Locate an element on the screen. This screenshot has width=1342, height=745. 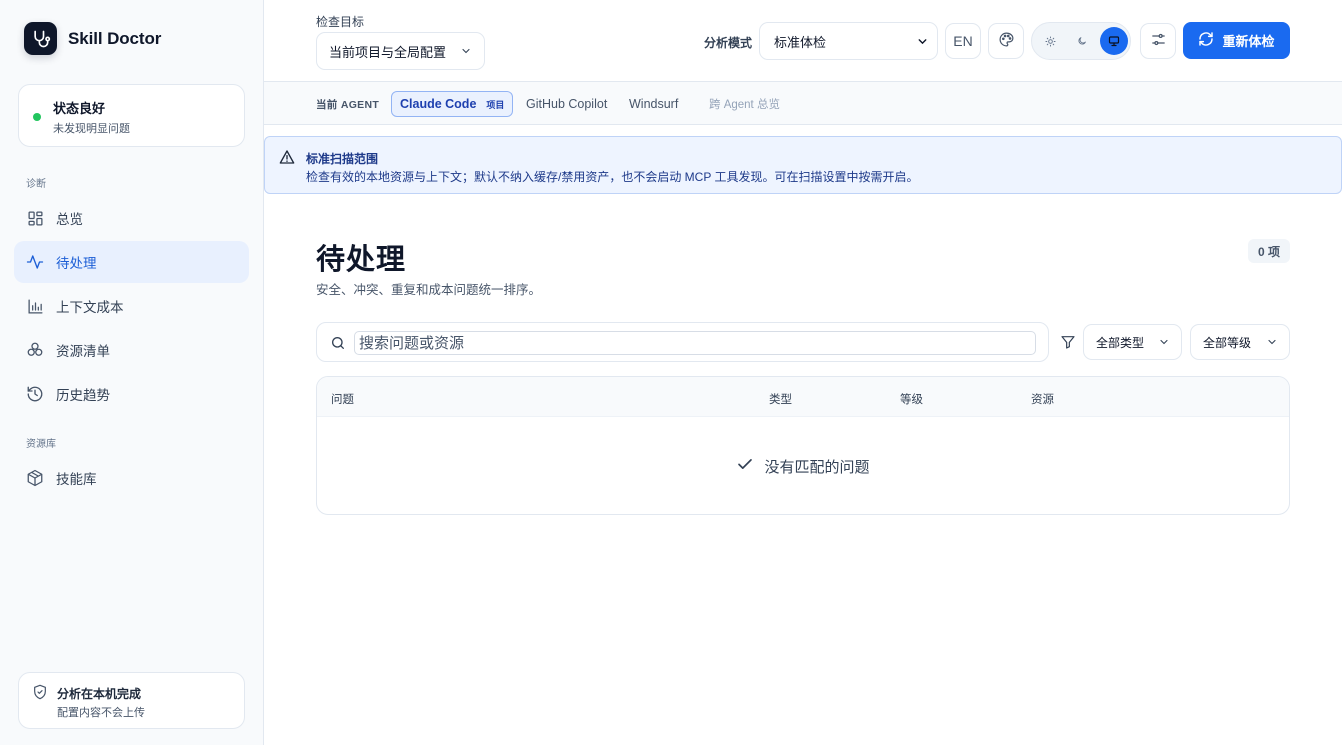
history-icon is located at coordinates (35, 394).